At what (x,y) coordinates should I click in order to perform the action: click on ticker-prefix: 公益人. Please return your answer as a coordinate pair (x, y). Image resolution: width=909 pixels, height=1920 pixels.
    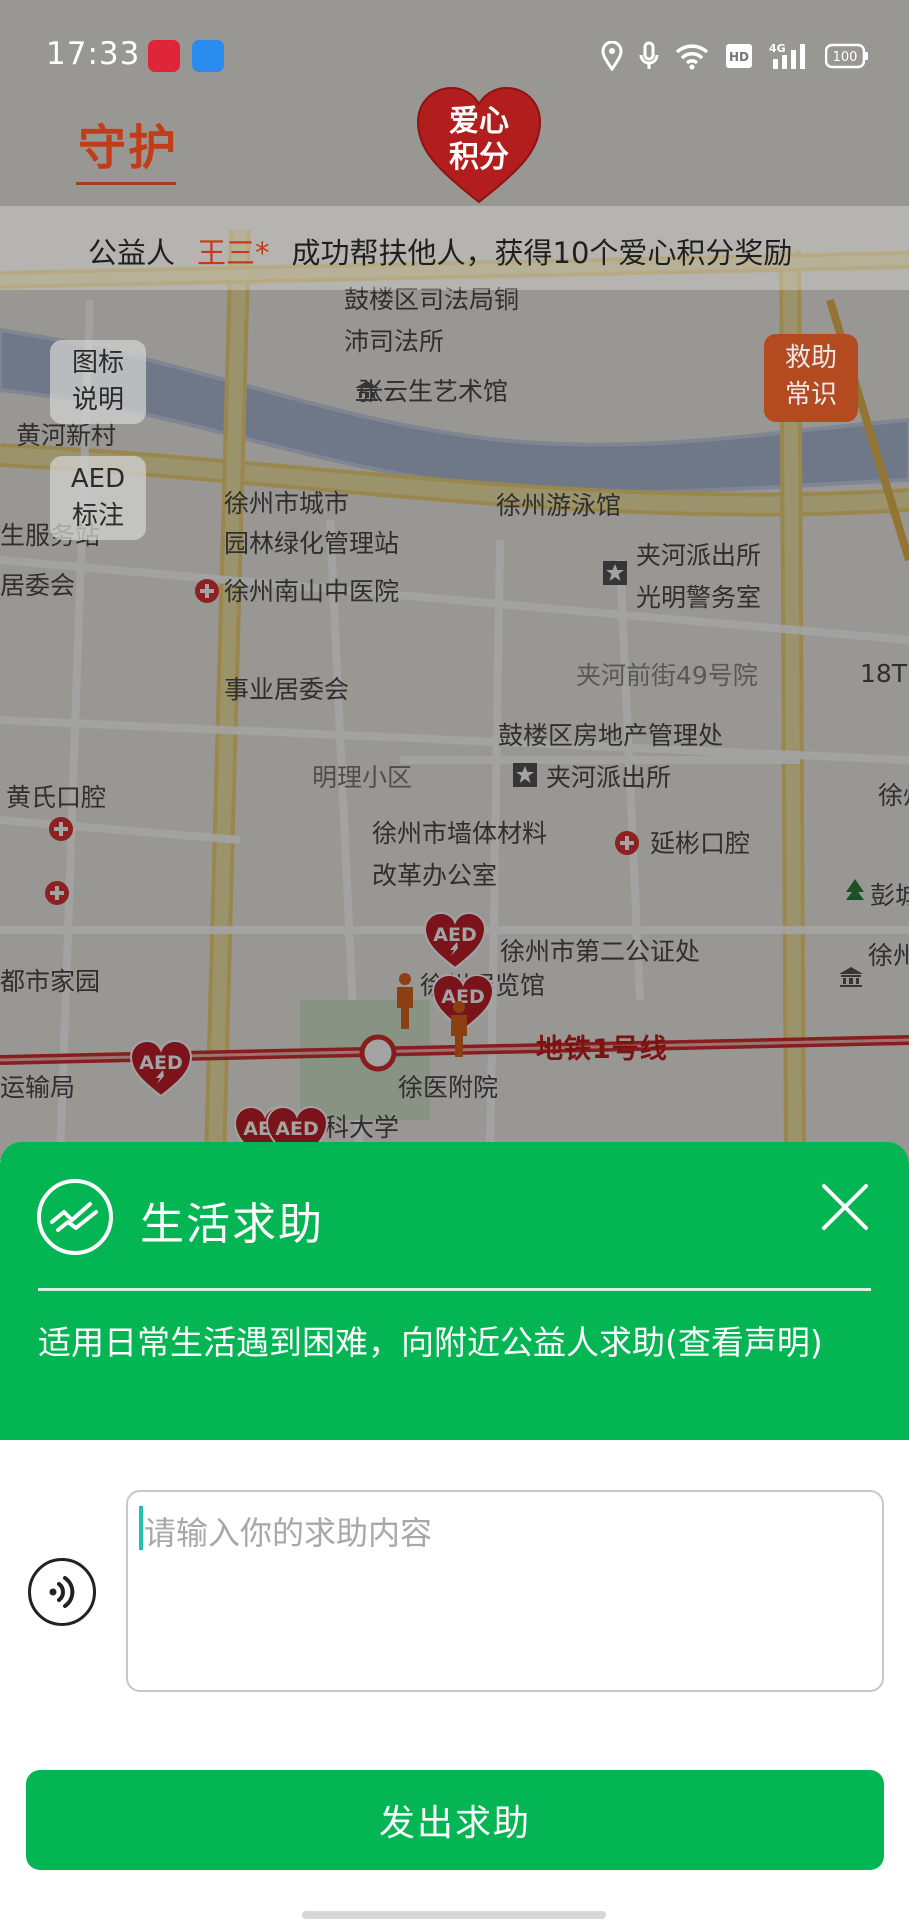
    Looking at the image, I should click on (132, 253).